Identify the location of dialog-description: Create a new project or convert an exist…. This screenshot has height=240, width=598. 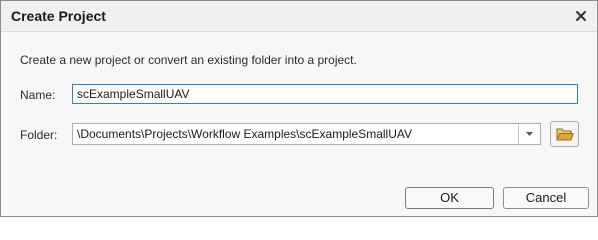
(188, 60).